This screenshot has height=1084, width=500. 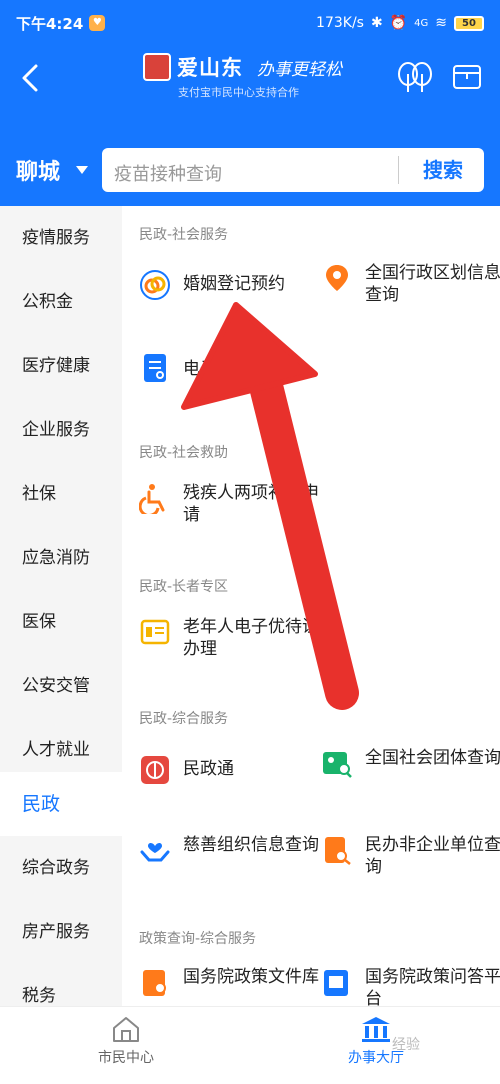 I want to click on sidebar-item-enterprise: 企业服务, so click(x=61, y=430).